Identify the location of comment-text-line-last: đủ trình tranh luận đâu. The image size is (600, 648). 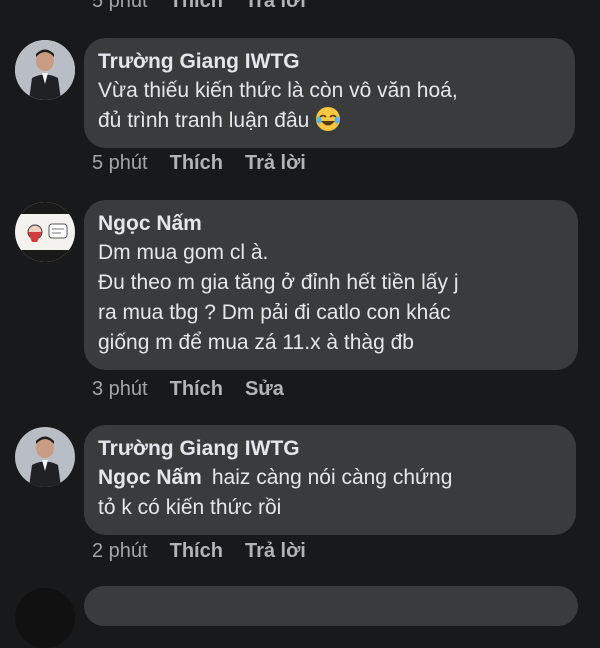
(328, 123).